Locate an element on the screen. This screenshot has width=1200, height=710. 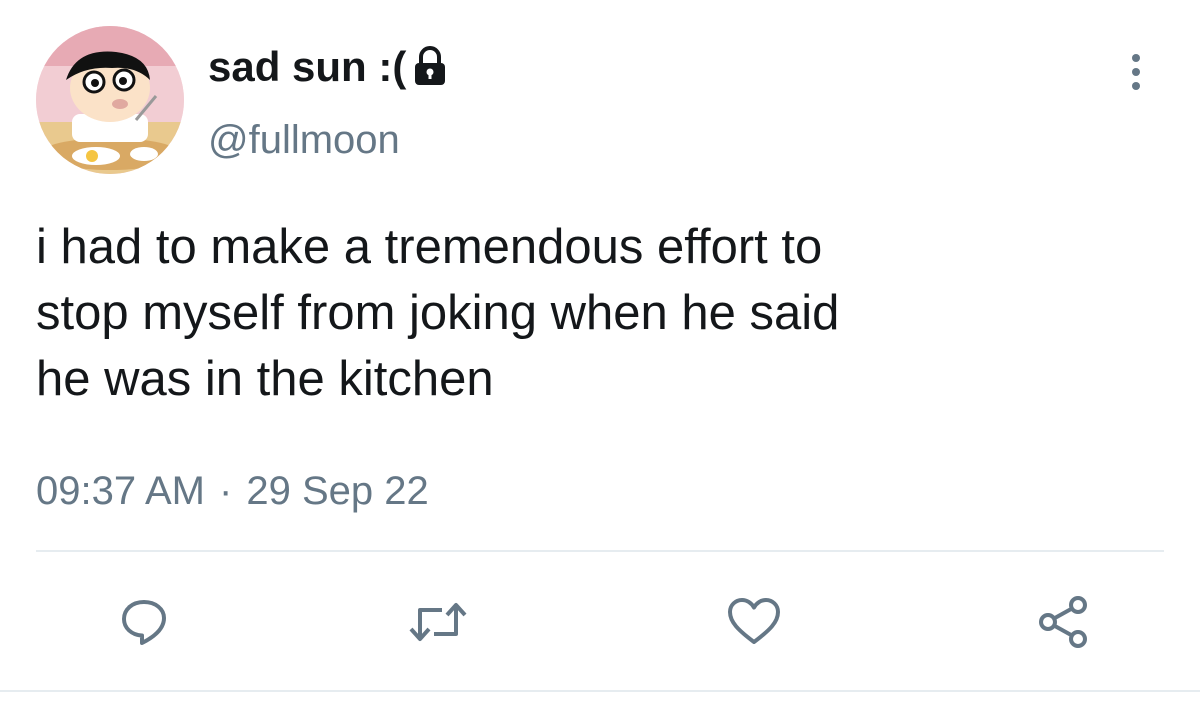
like-button is located at coordinates (754, 622).